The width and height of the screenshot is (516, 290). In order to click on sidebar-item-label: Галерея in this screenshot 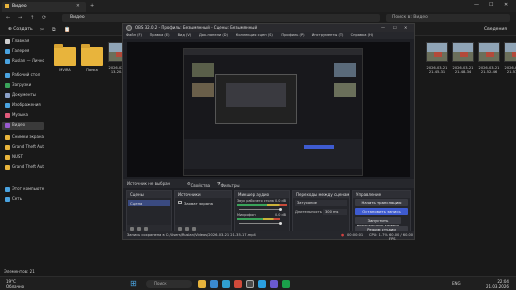, I will do `click(21, 50)`.